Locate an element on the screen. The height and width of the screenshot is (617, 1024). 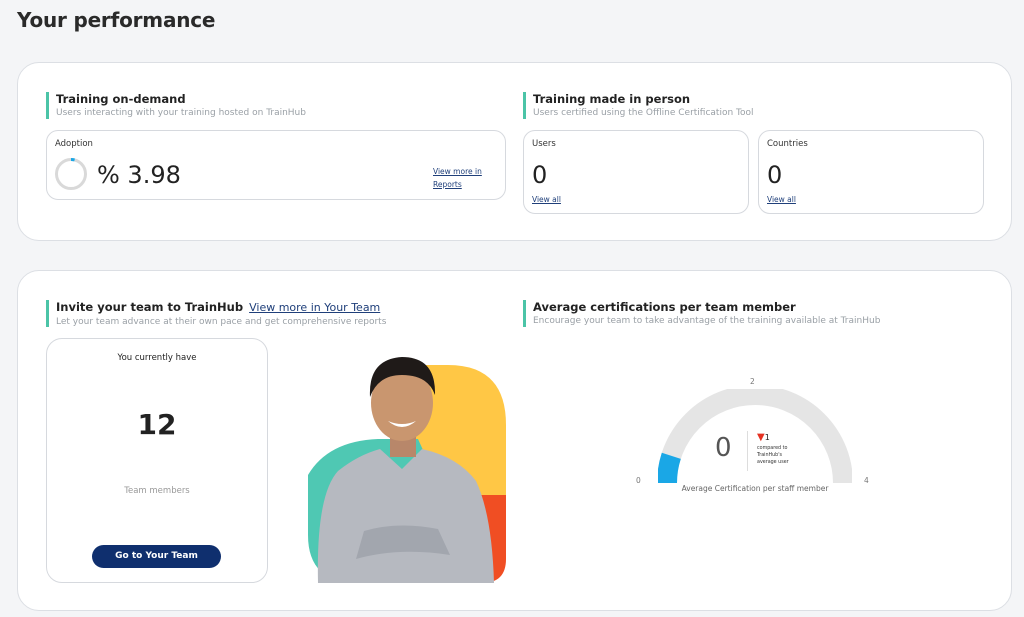
adoption-box: Adoption % 3.98 View more in Reports is located at coordinates (276, 165).